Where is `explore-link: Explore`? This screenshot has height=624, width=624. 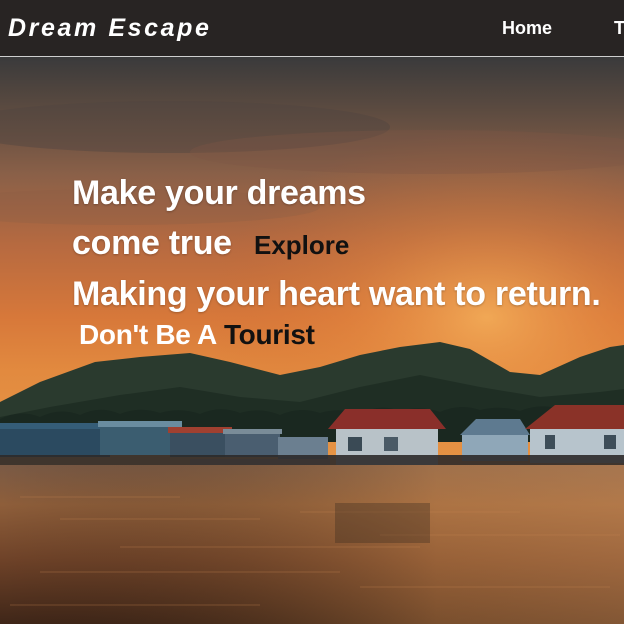 explore-link: Explore is located at coordinates (301, 245).